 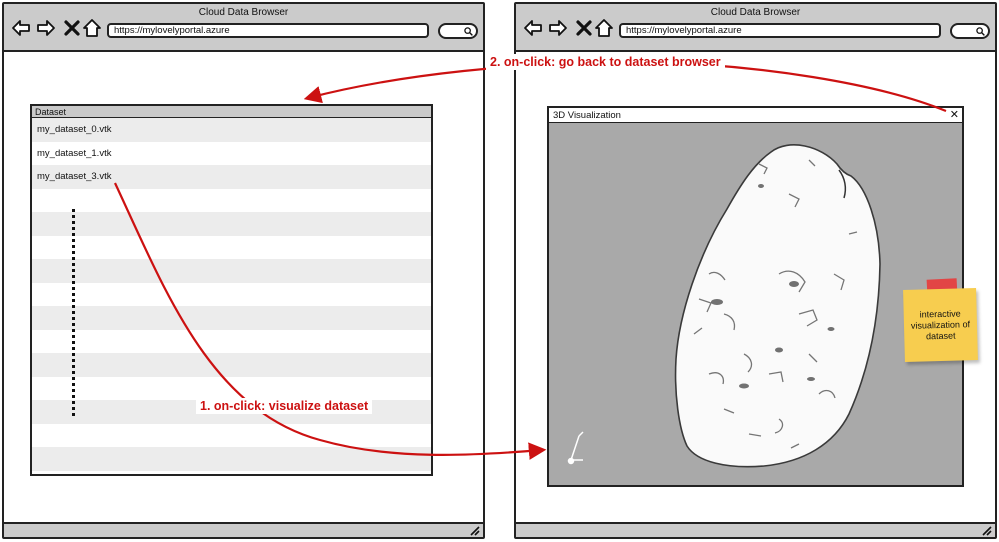 What do you see at coordinates (231, 130) in the screenshot?
I see `dataset-row: my_dataset_0.vtk` at bounding box center [231, 130].